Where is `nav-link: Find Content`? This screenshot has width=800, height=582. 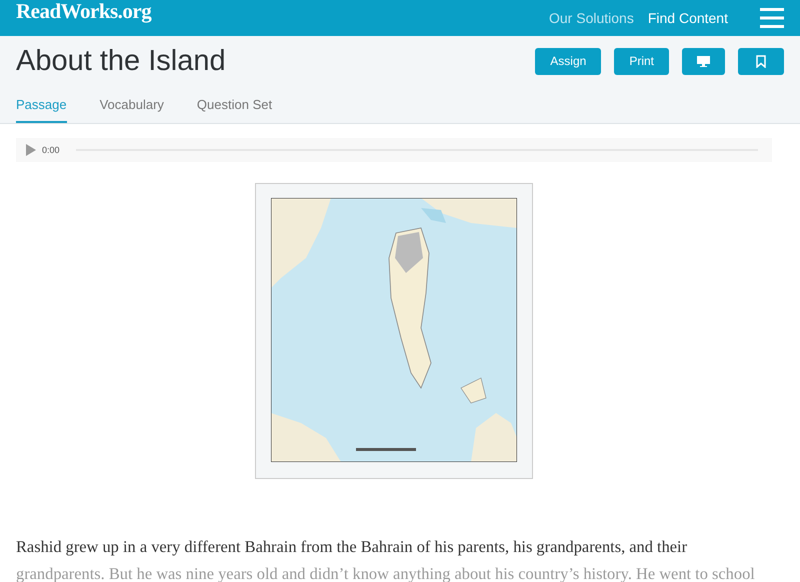 nav-link: Find Content is located at coordinates (688, 18).